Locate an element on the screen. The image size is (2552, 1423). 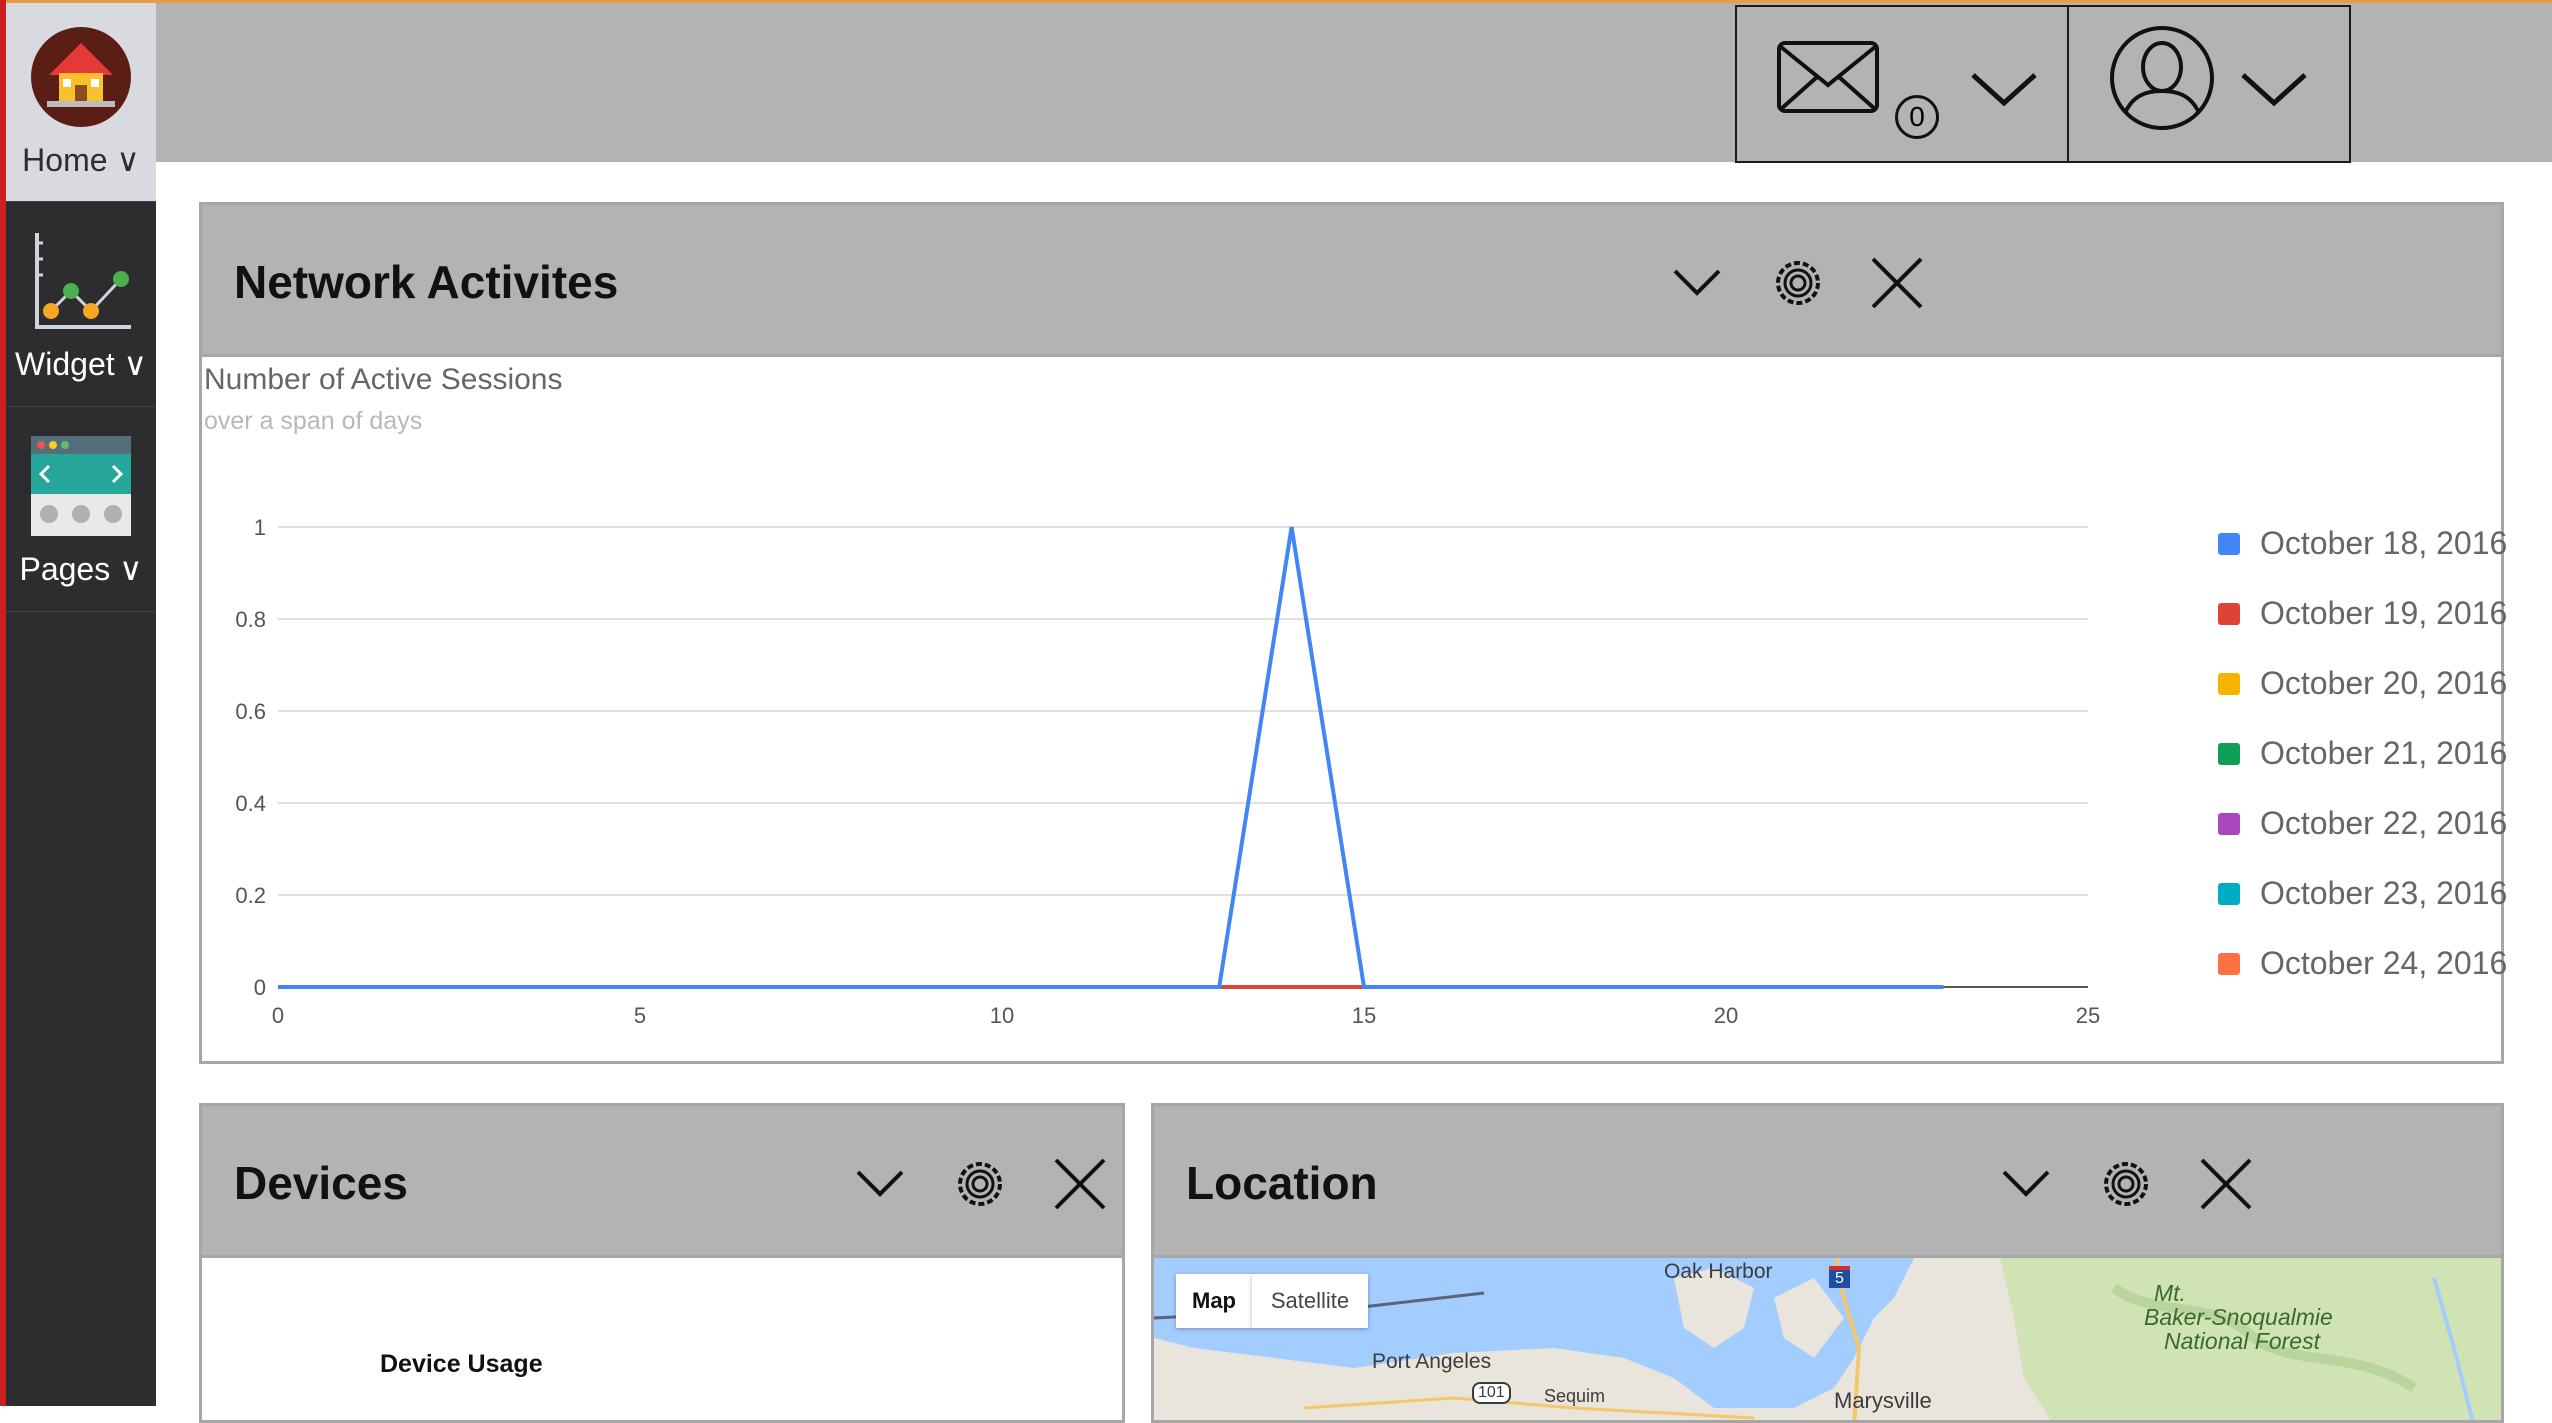
legend-label: October 21, 2016 is located at coordinates (2384, 753).